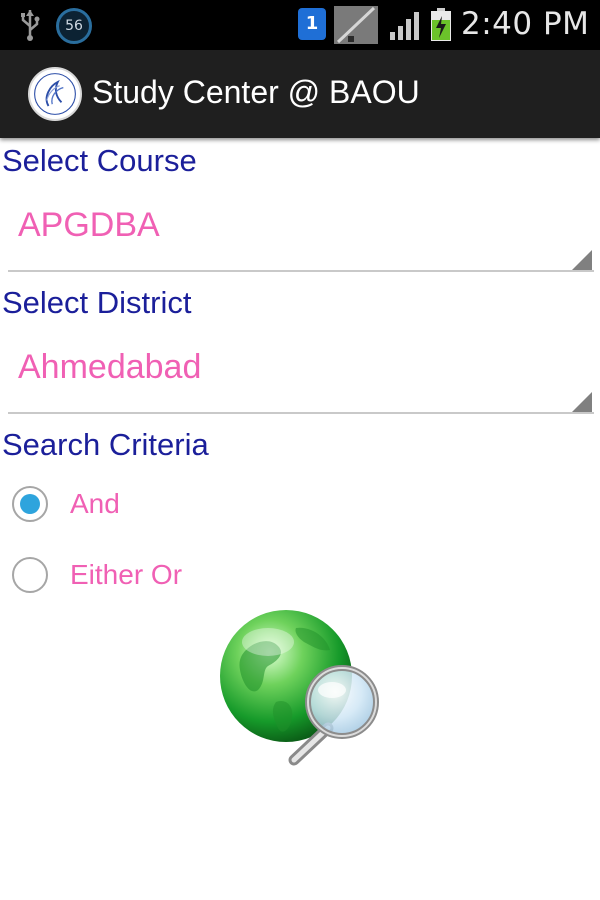 The height and width of the screenshot is (900, 600). I want to click on course-selected-value: APGDBA, so click(89, 225).